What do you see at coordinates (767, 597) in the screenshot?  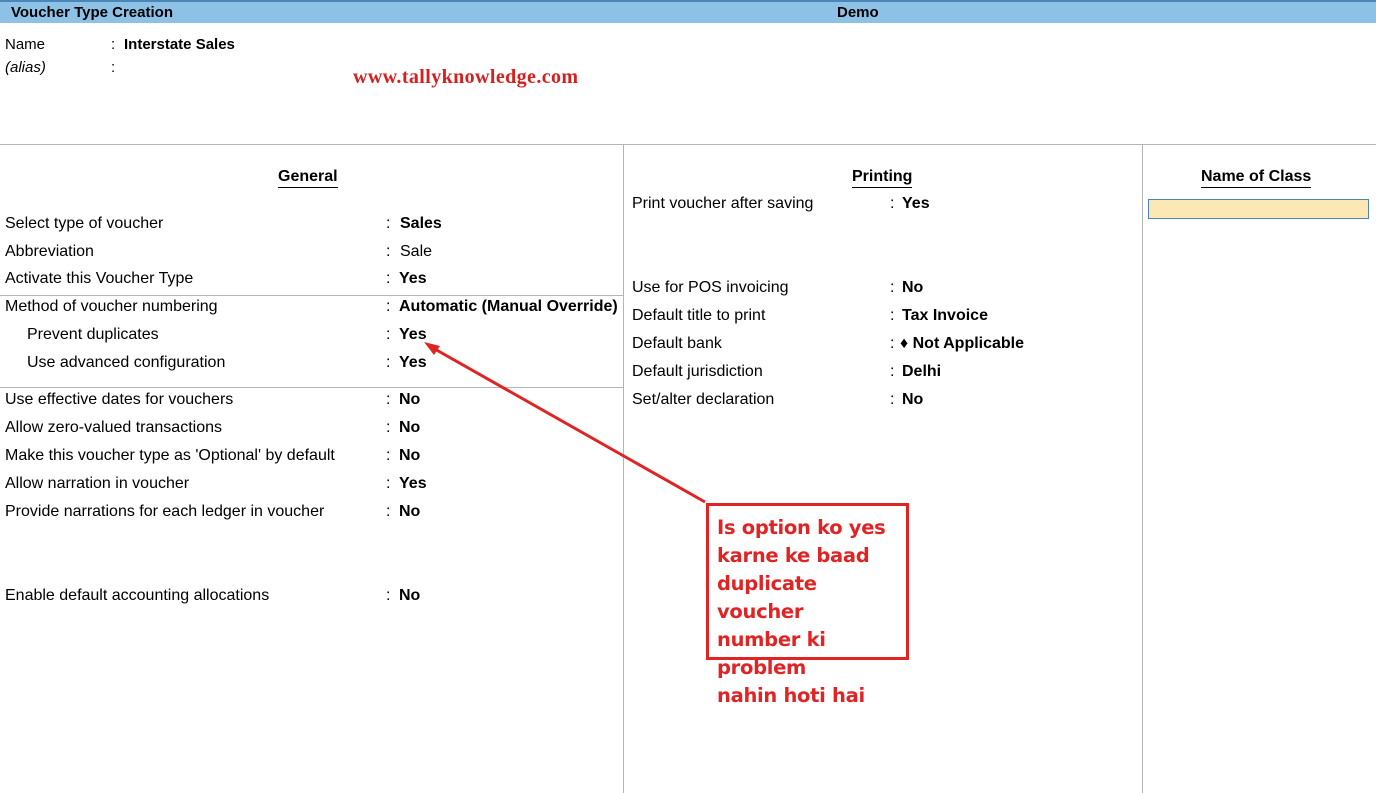 I see `annotation-line: duplicate voucher` at bounding box center [767, 597].